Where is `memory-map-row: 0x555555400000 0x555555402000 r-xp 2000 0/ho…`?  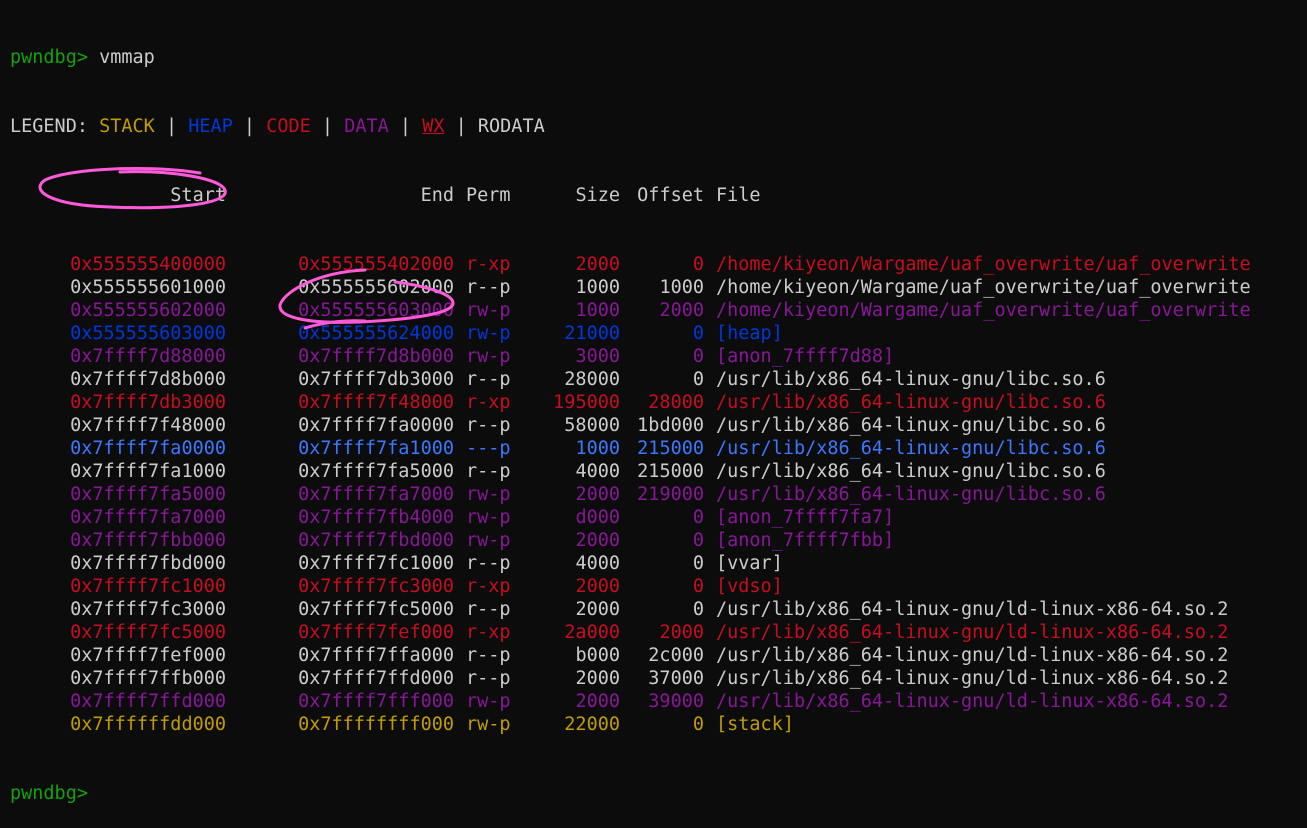
memory-map-row: 0x555555400000 0x555555402000 r-xp 2000 0/ho… is located at coordinates (630, 264).